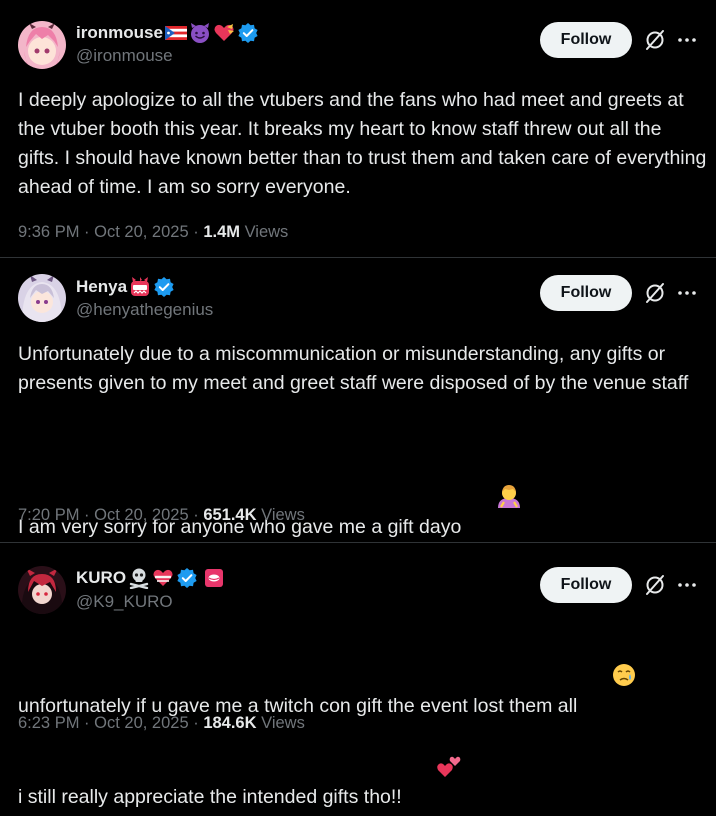  Describe the element at coordinates (101, 578) in the screenshot. I see `display-name: KURO` at that location.